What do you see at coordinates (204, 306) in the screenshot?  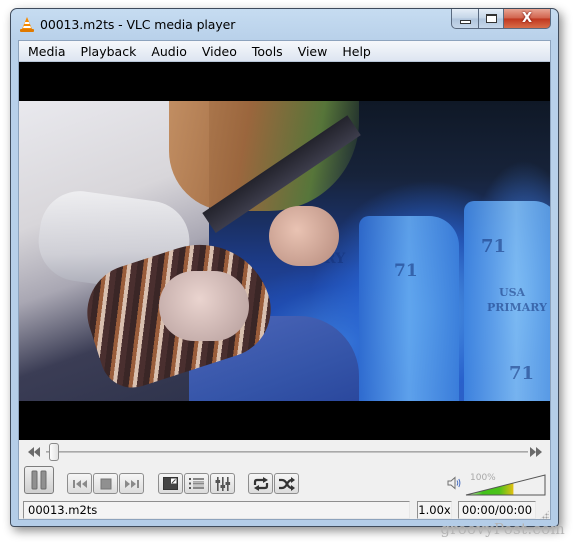 I see `strumming-hand` at bounding box center [204, 306].